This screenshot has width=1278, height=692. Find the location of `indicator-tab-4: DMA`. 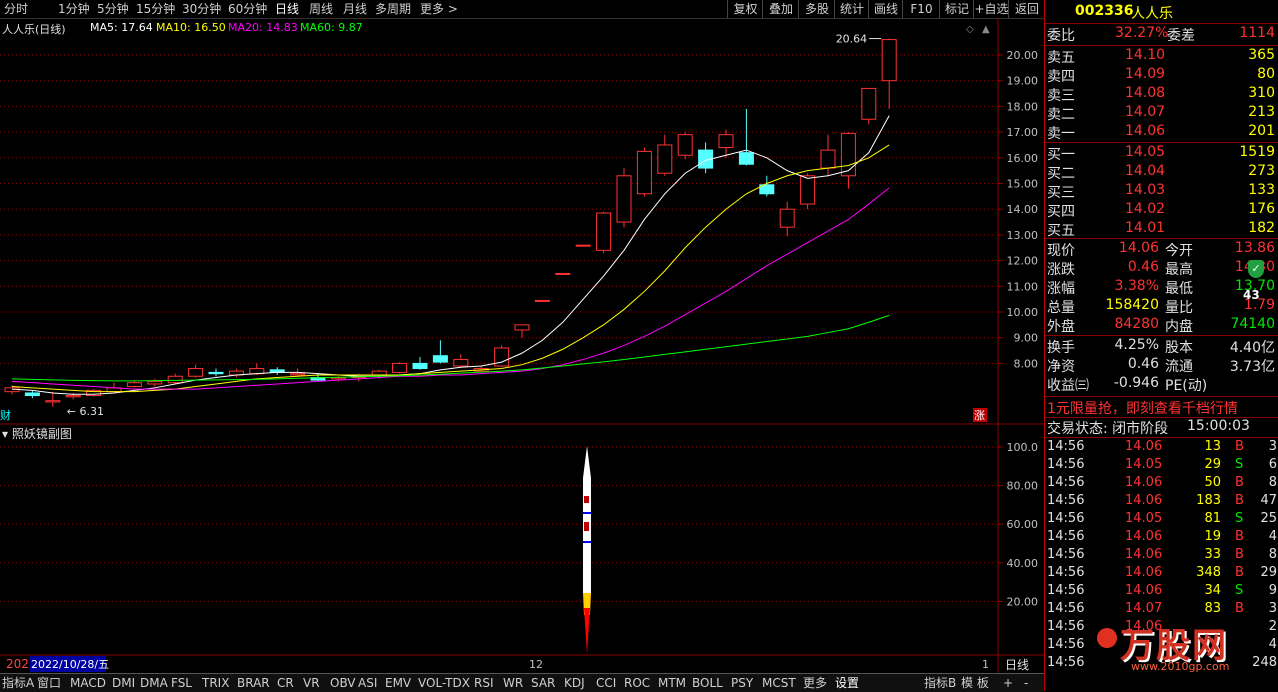

indicator-tab-4: DMA is located at coordinates (154, 683).